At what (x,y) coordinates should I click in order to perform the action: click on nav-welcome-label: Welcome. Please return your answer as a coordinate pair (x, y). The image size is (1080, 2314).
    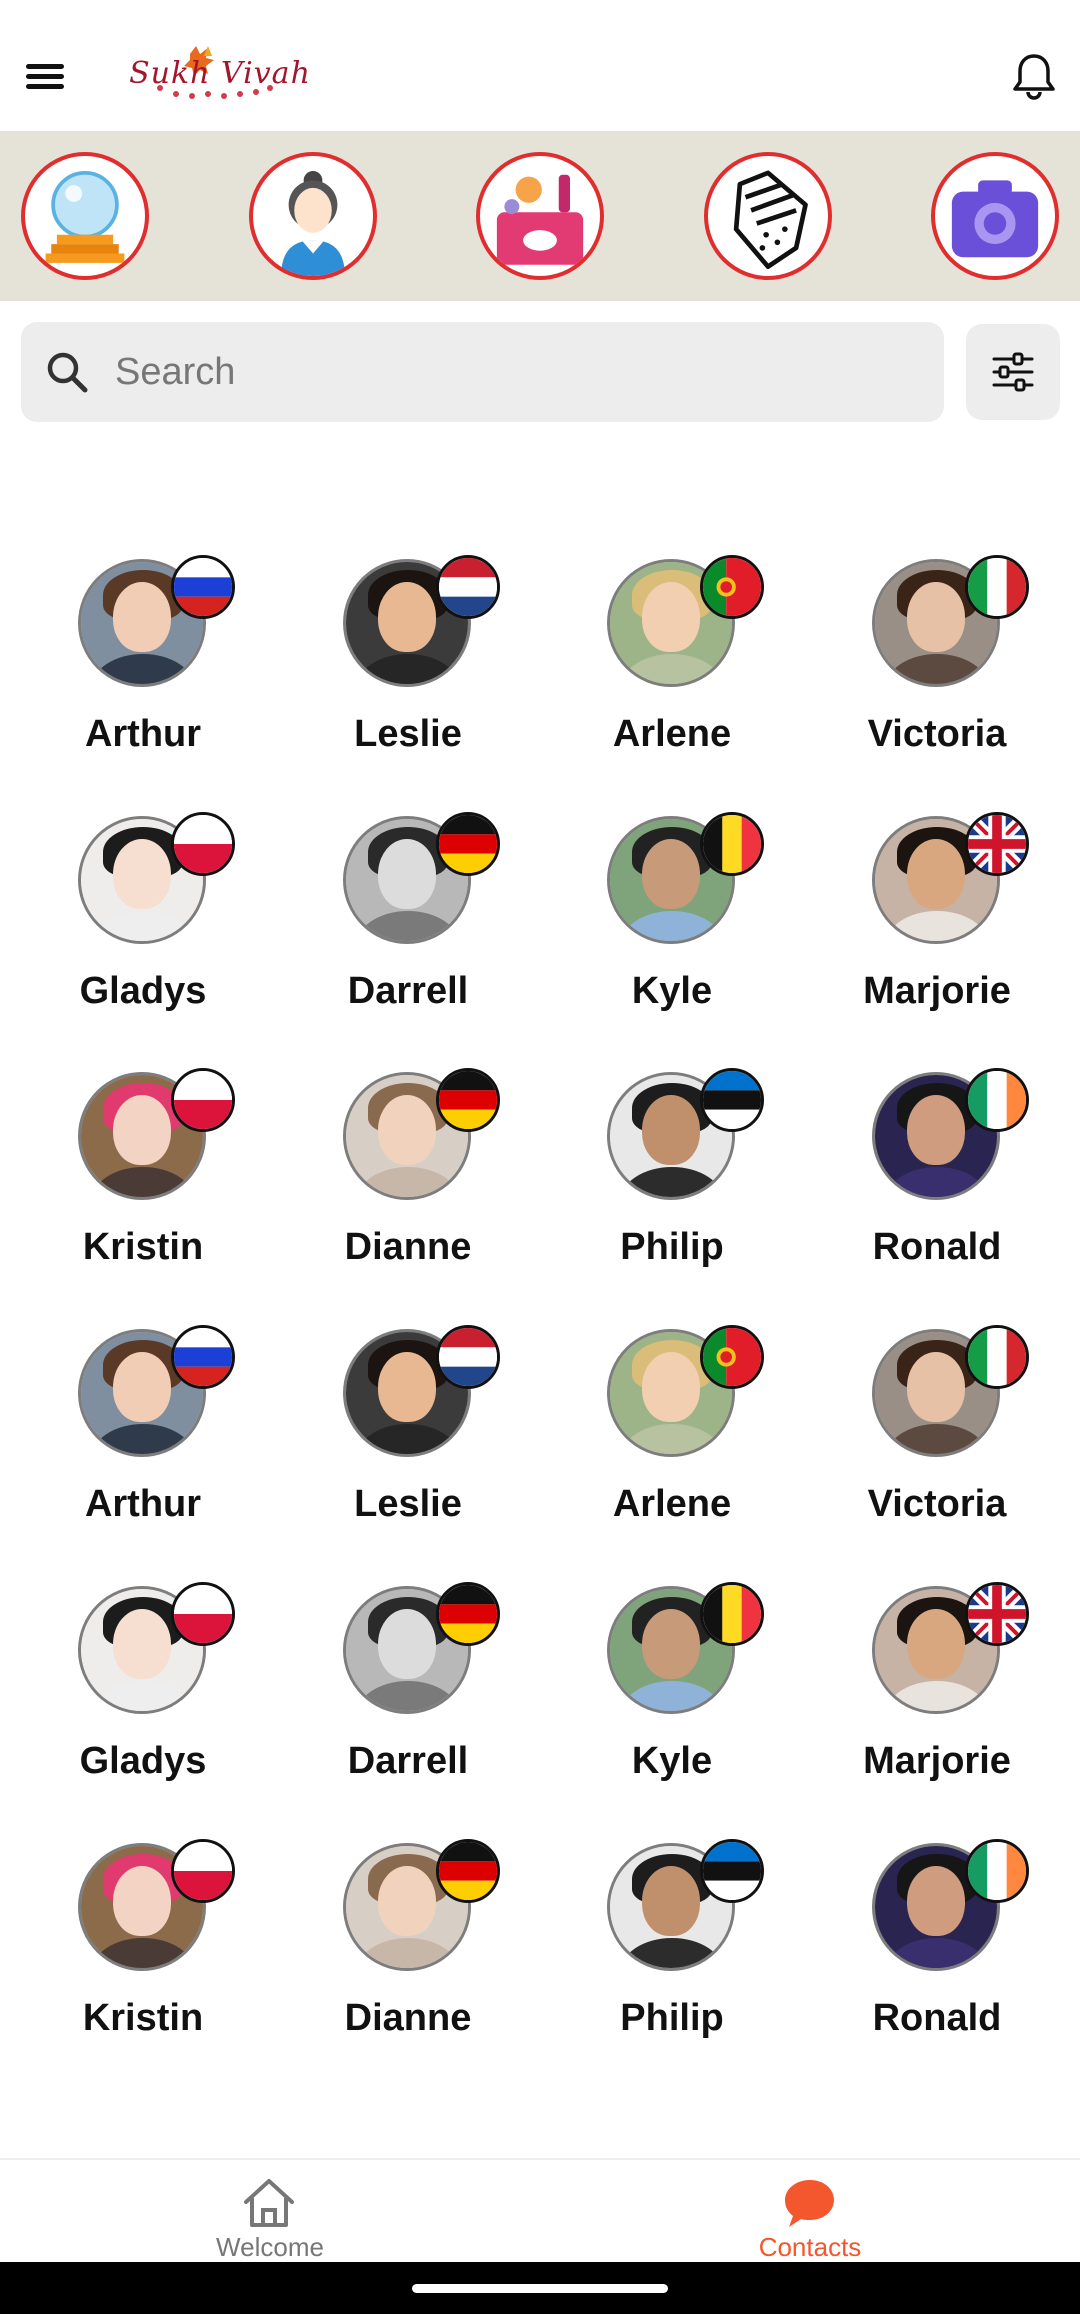
    Looking at the image, I should click on (270, 2247).